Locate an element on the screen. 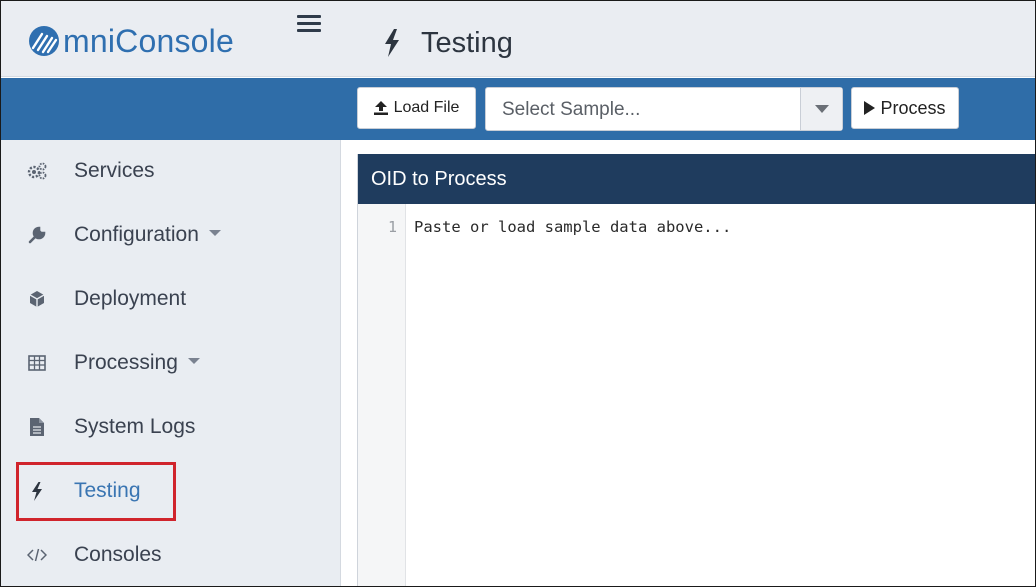 The height and width of the screenshot is (587, 1036). sidebar-item-label-wrap: Configuration is located at coordinates (147, 235).